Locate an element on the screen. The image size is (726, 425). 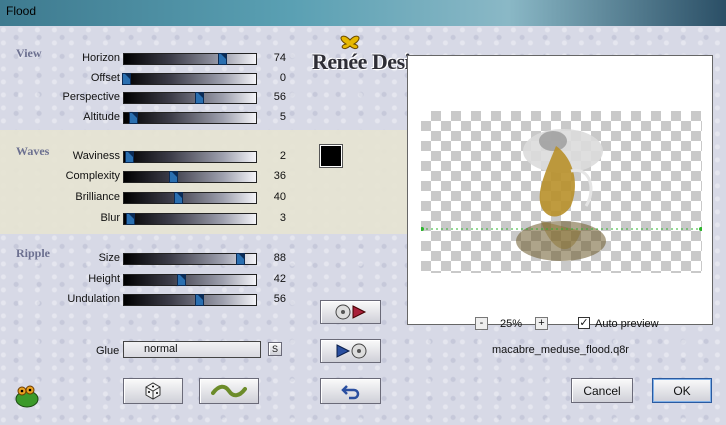
load-preset-button is located at coordinates (350, 312).